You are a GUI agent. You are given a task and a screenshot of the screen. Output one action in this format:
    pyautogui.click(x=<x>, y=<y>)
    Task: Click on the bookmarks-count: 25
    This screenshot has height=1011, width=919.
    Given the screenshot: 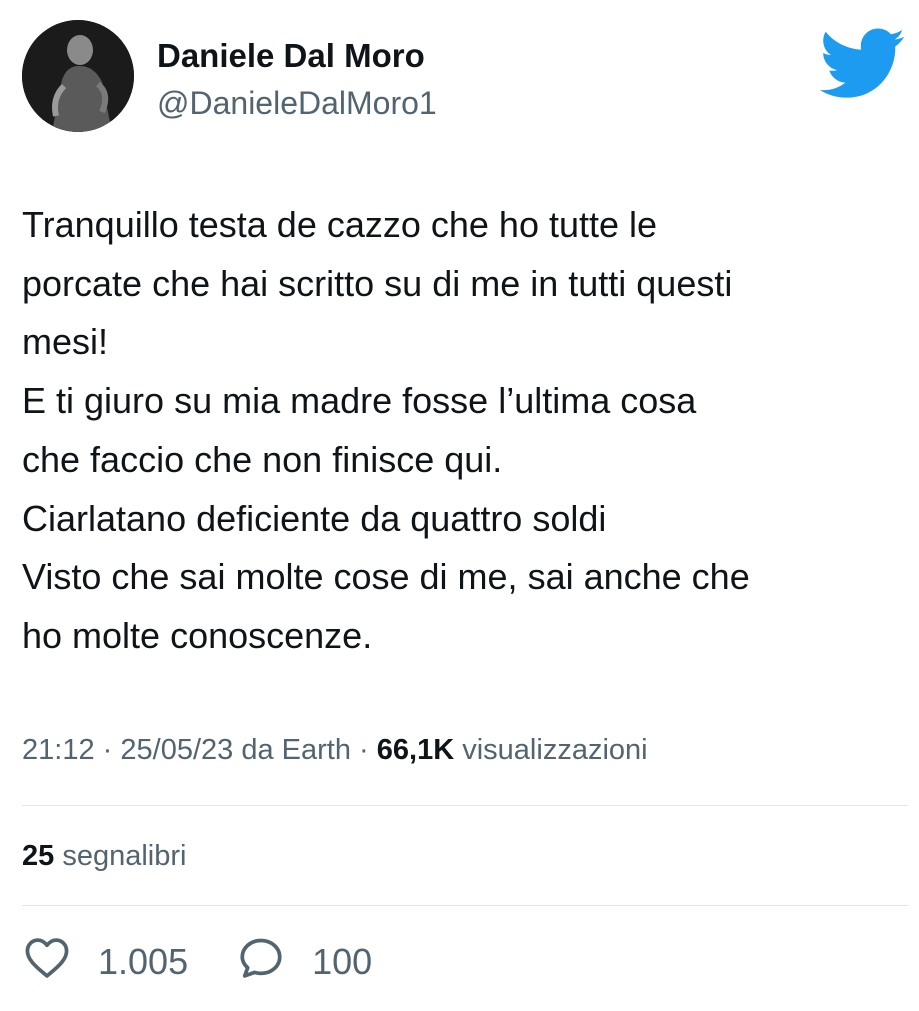 What is the action you would take?
    pyautogui.click(x=38, y=856)
    